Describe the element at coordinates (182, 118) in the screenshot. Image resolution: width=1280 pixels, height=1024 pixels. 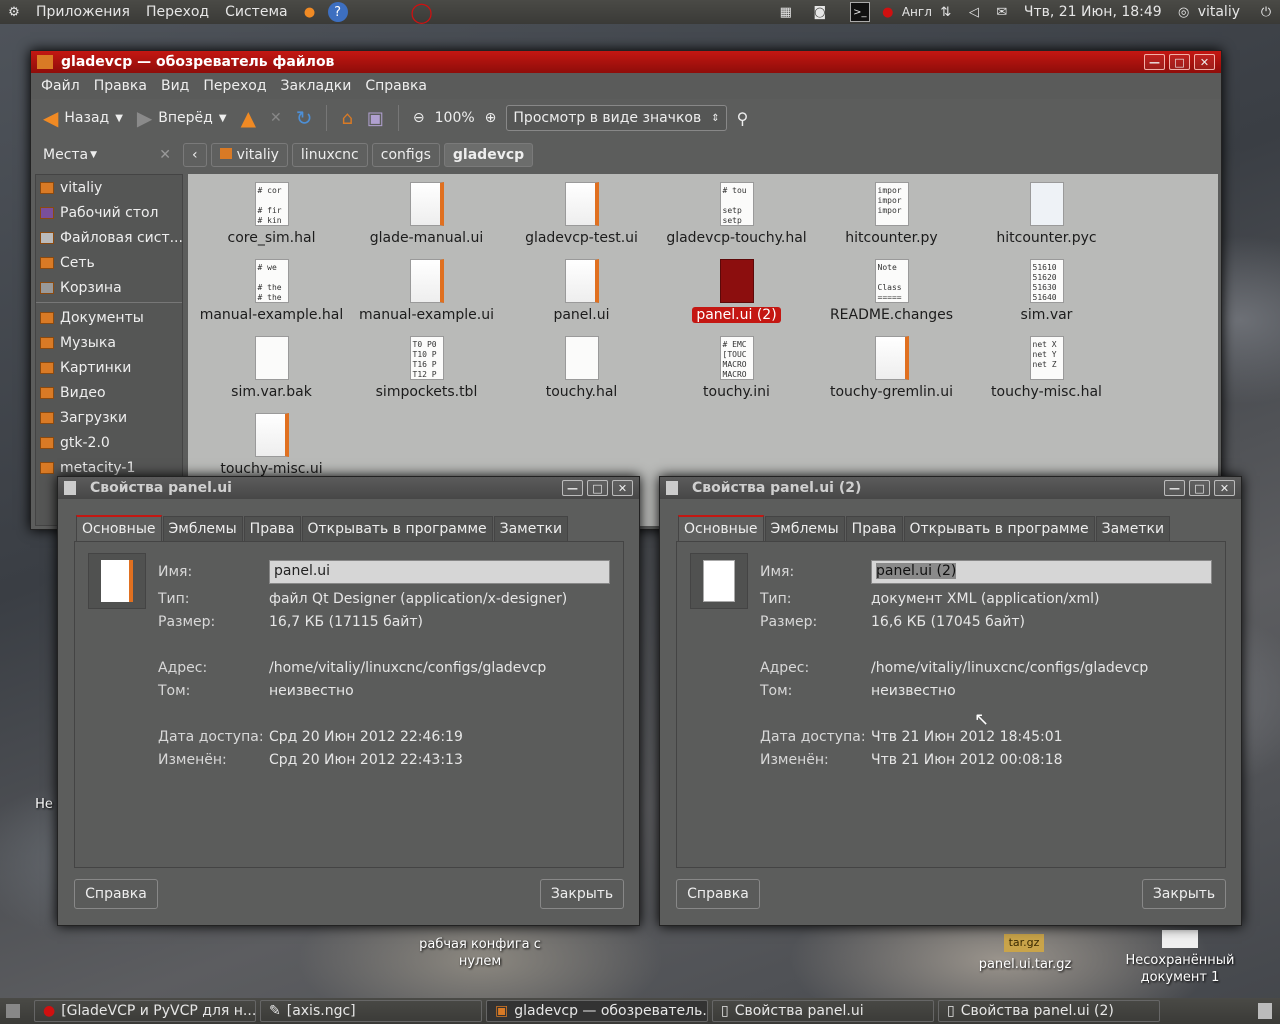
I see `forward-button: ▶ Вперёд ▼` at that location.